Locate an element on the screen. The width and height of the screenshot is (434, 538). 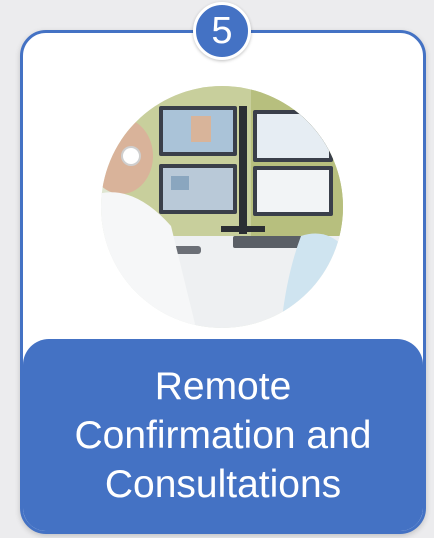
card-title-line-3: Consultations is located at coordinates (223, 484).